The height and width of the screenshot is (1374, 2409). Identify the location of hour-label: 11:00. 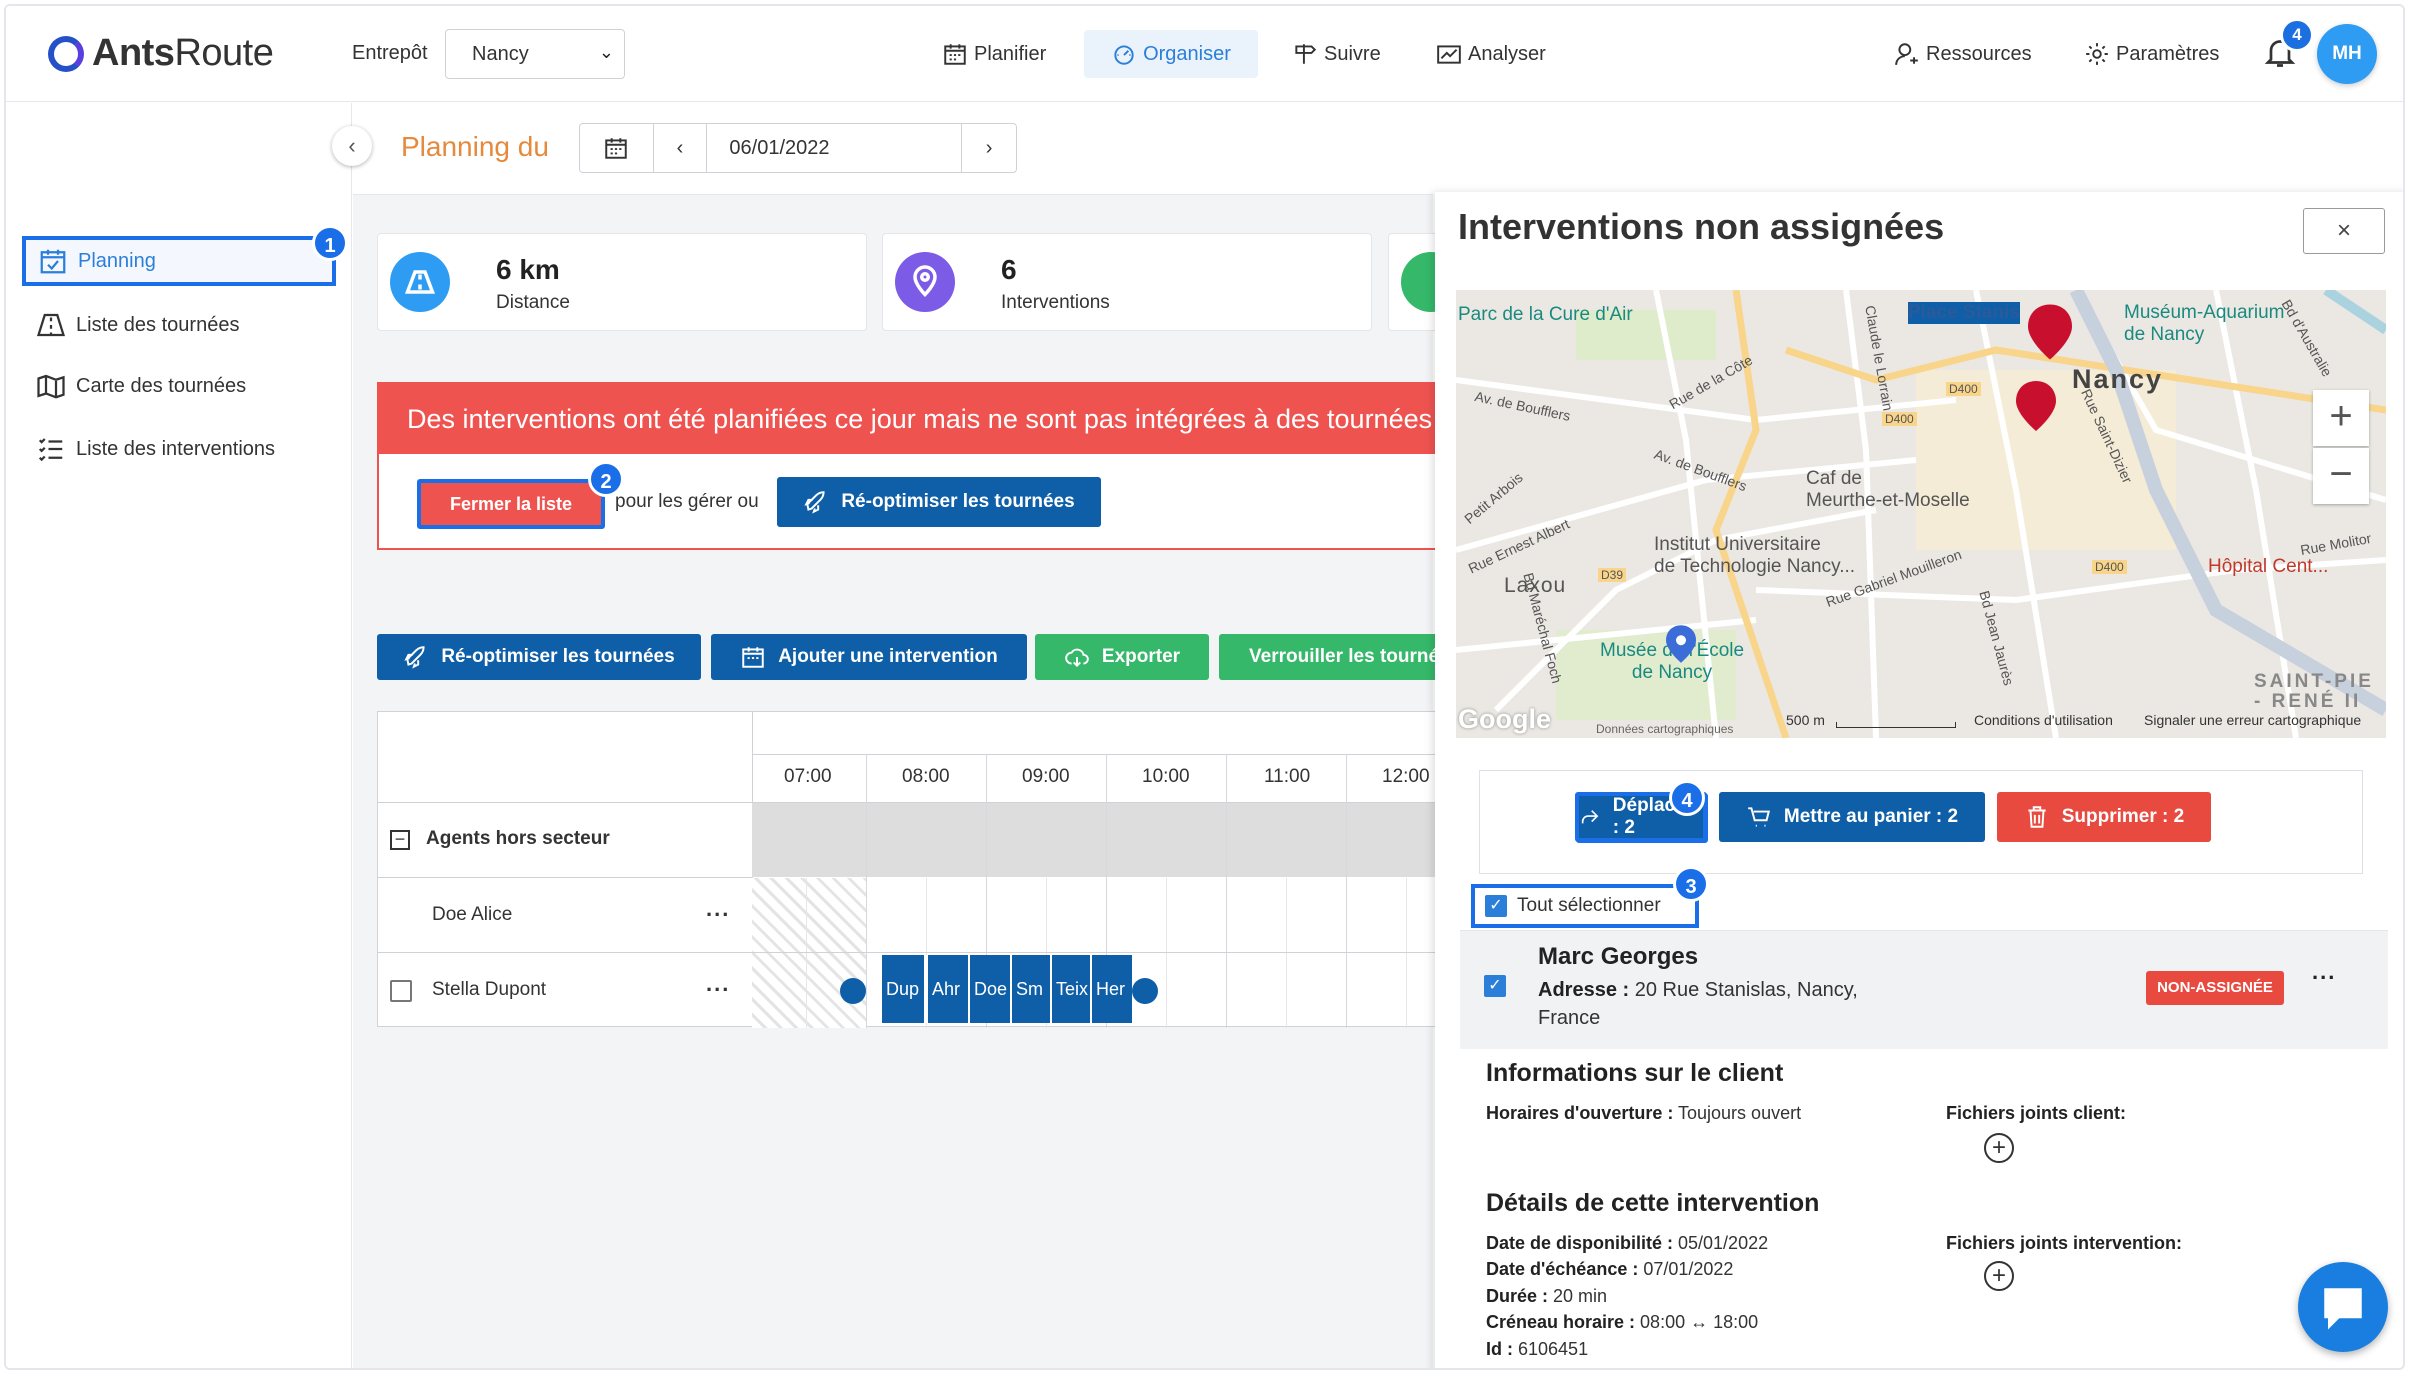
(1287, 776).